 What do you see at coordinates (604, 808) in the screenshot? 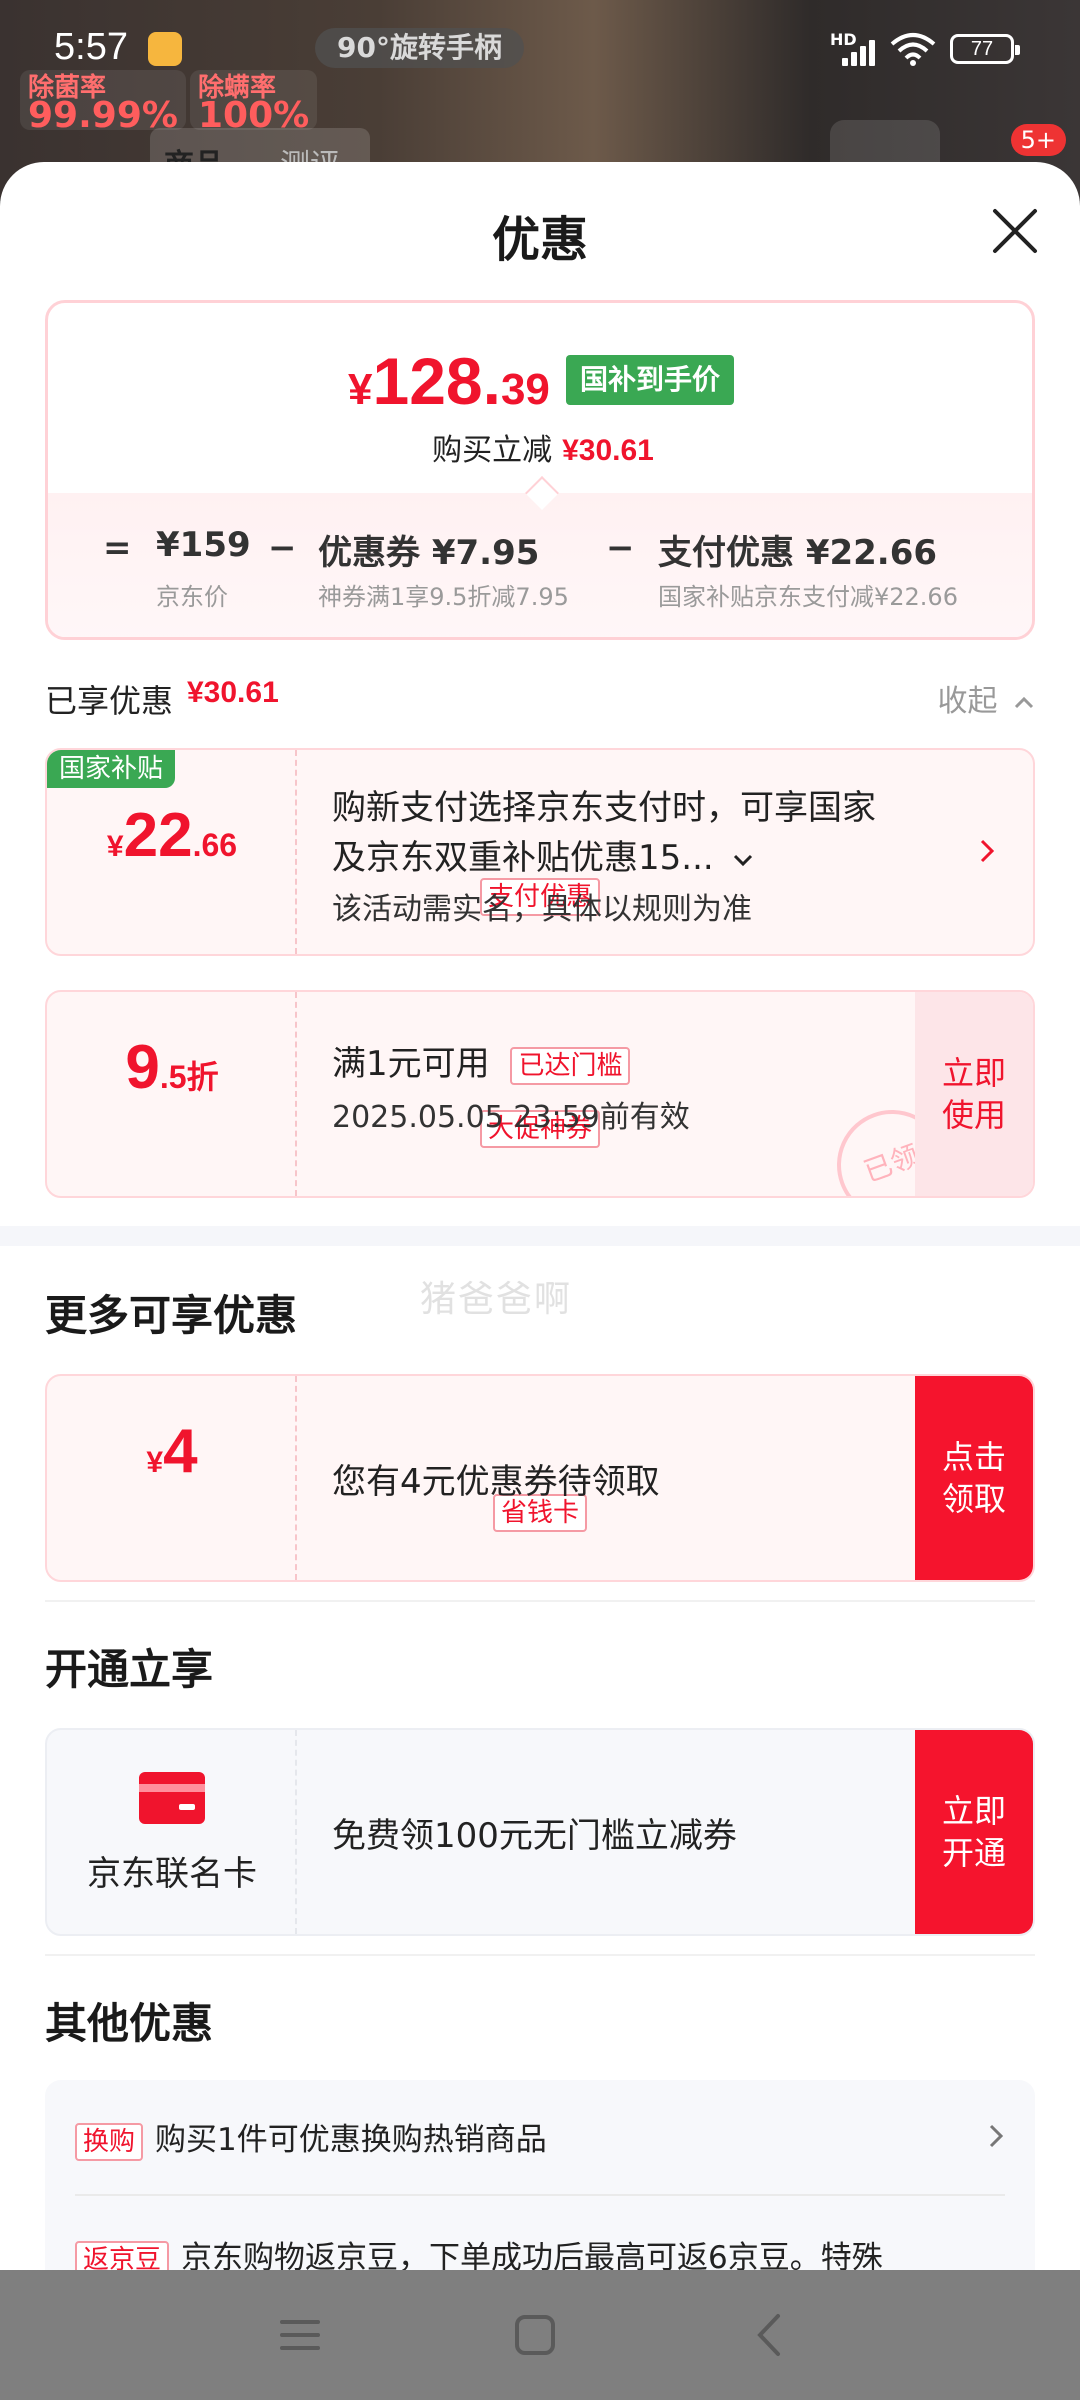
I see `coupon-desc-line1: 购新支付选择京东支付时，可享国家` at bounding box center [604, 808].